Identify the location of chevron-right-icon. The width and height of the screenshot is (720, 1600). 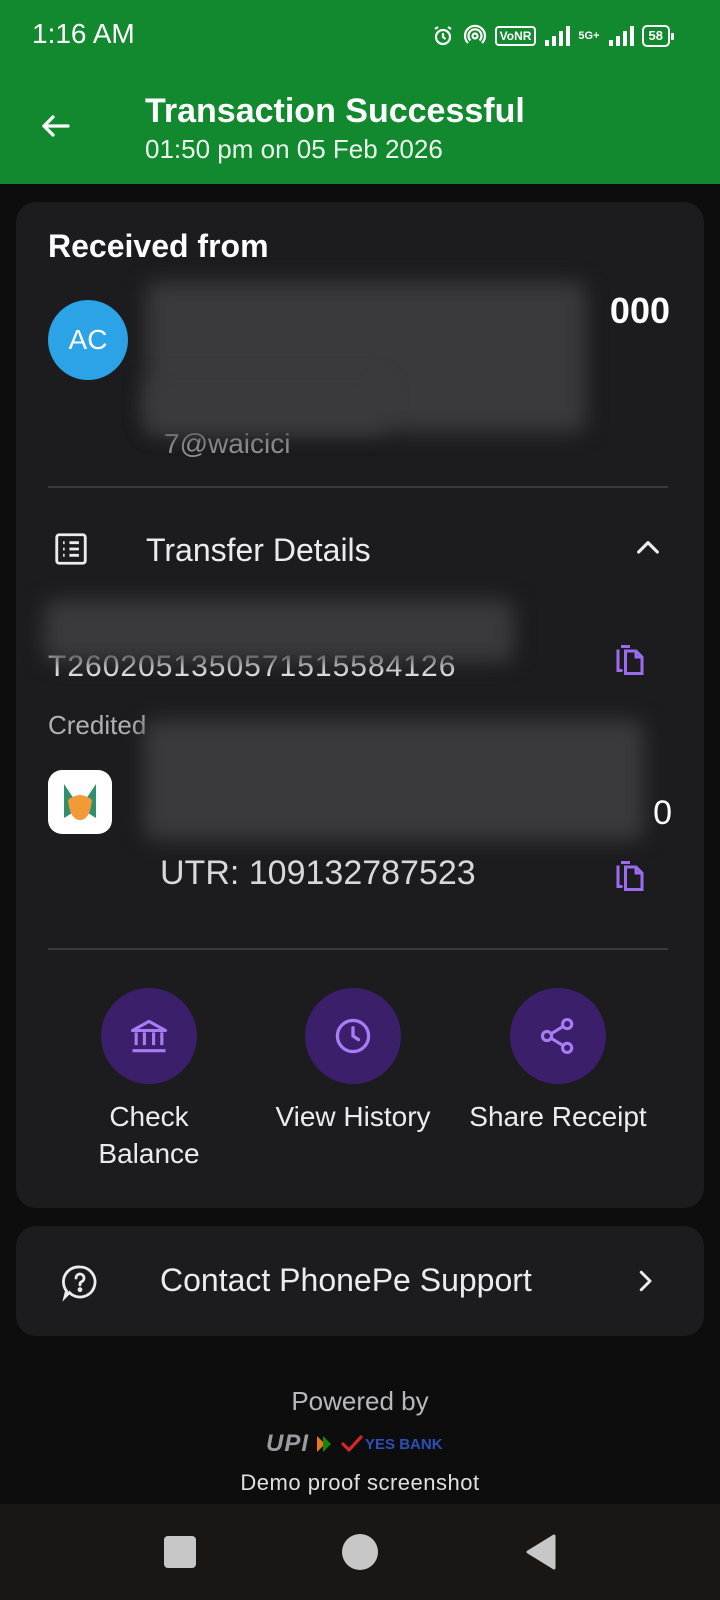
(645, 1281).